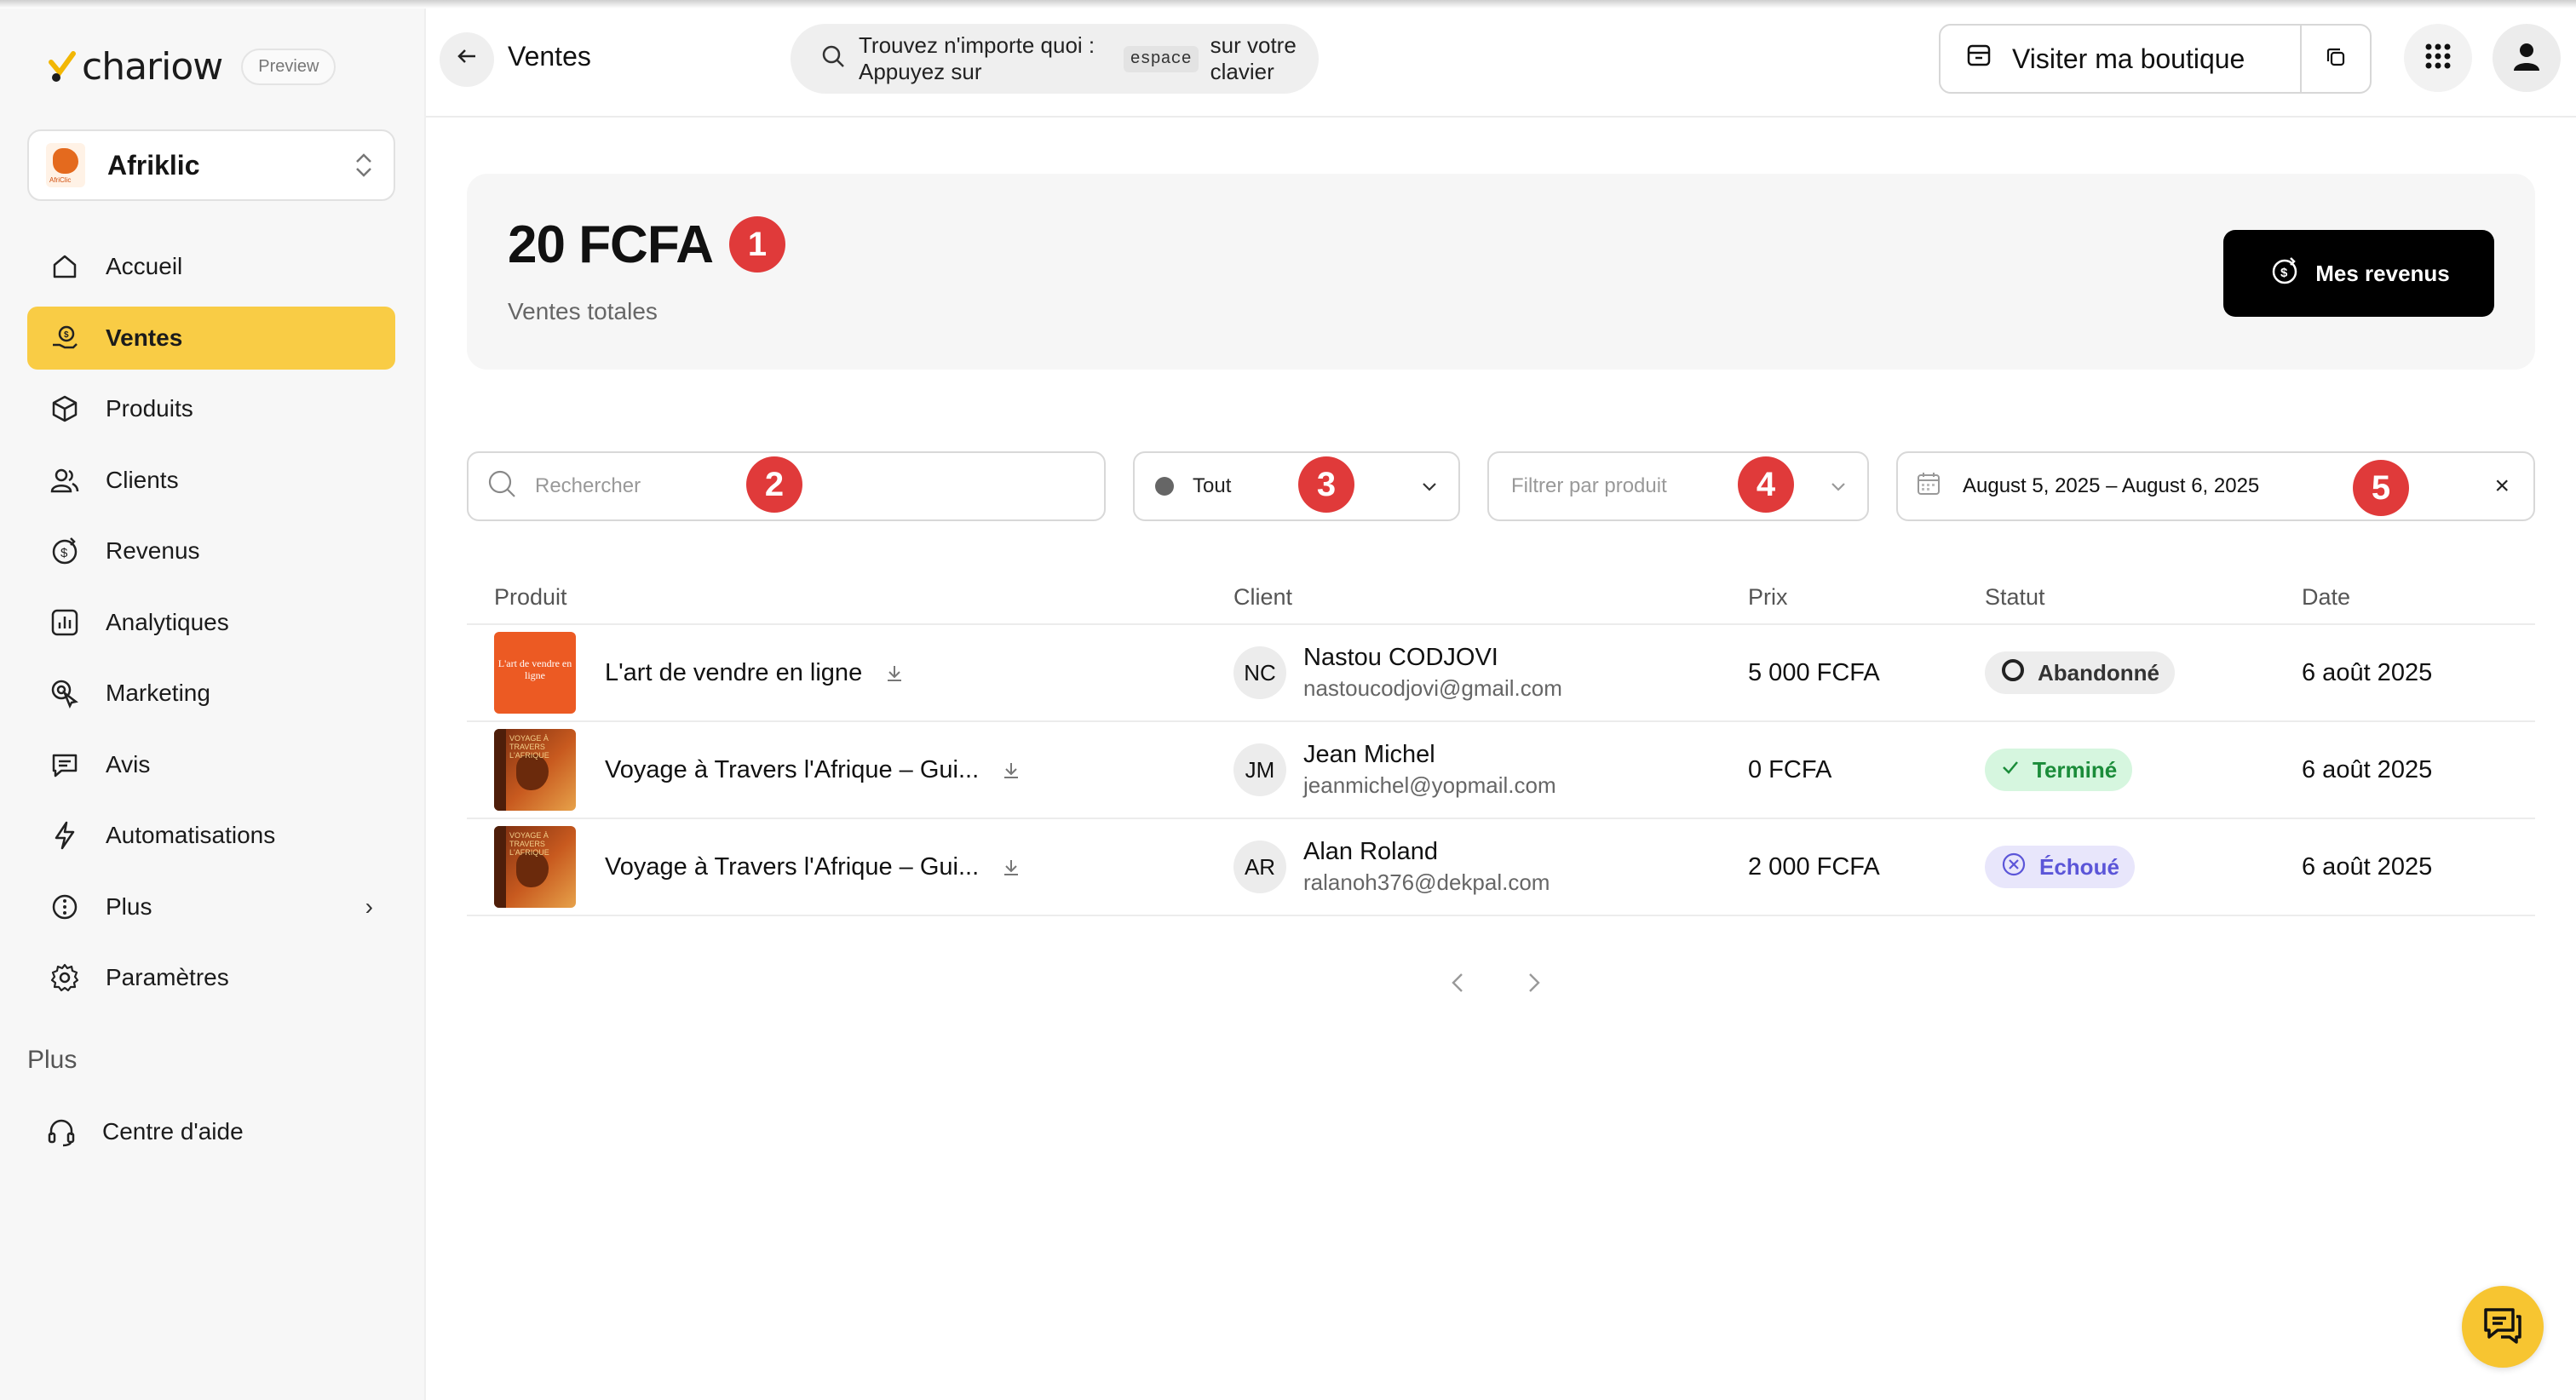  What do you see at coordinates (211, 550) in the screenshot?
I see `sidebar-item-revenus: $ Revenus` at bounding box center [211, 550].